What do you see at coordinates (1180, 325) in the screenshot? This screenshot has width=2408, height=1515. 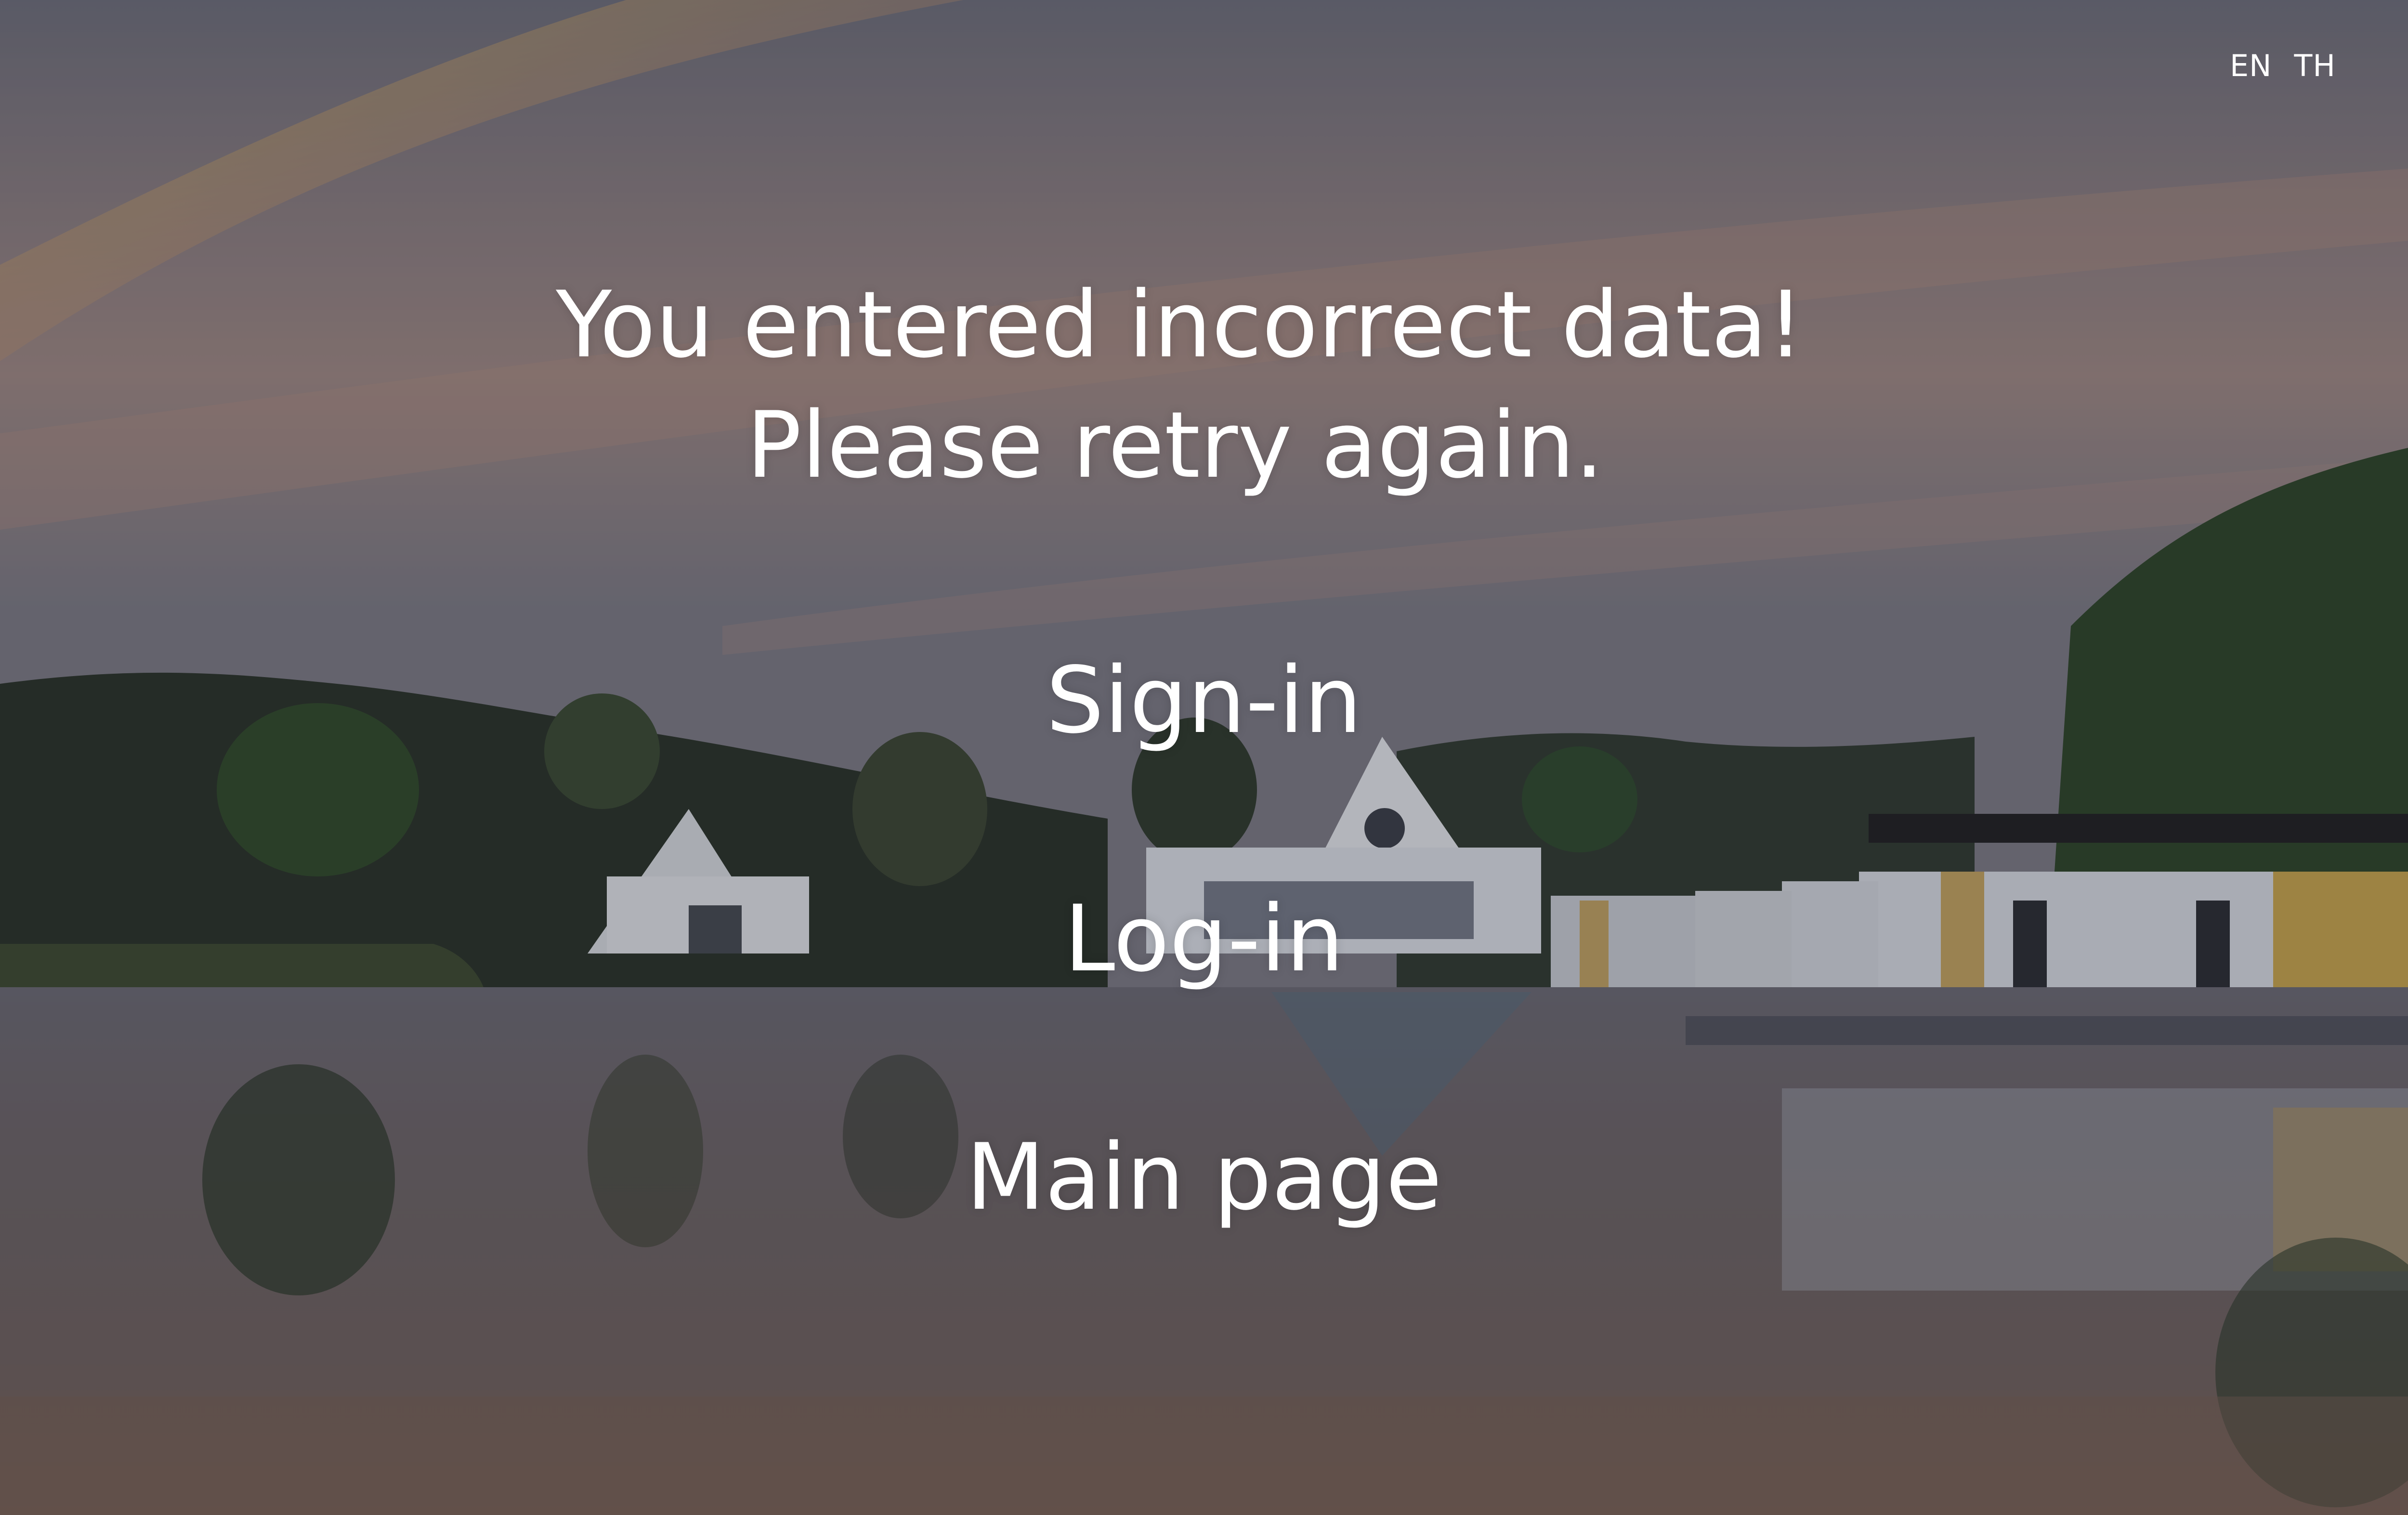 I see `error-message-line-1: You entered incorrect data!` at bounding box center [1180, 325].